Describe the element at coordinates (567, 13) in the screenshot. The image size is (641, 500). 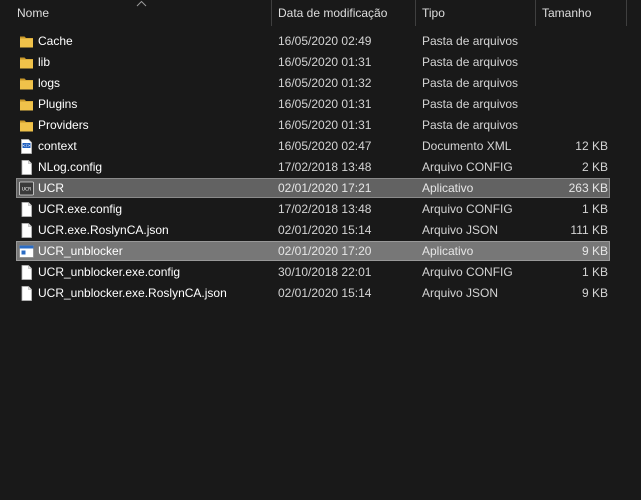
I see `column-header-size-label: Tamanho` at that location.